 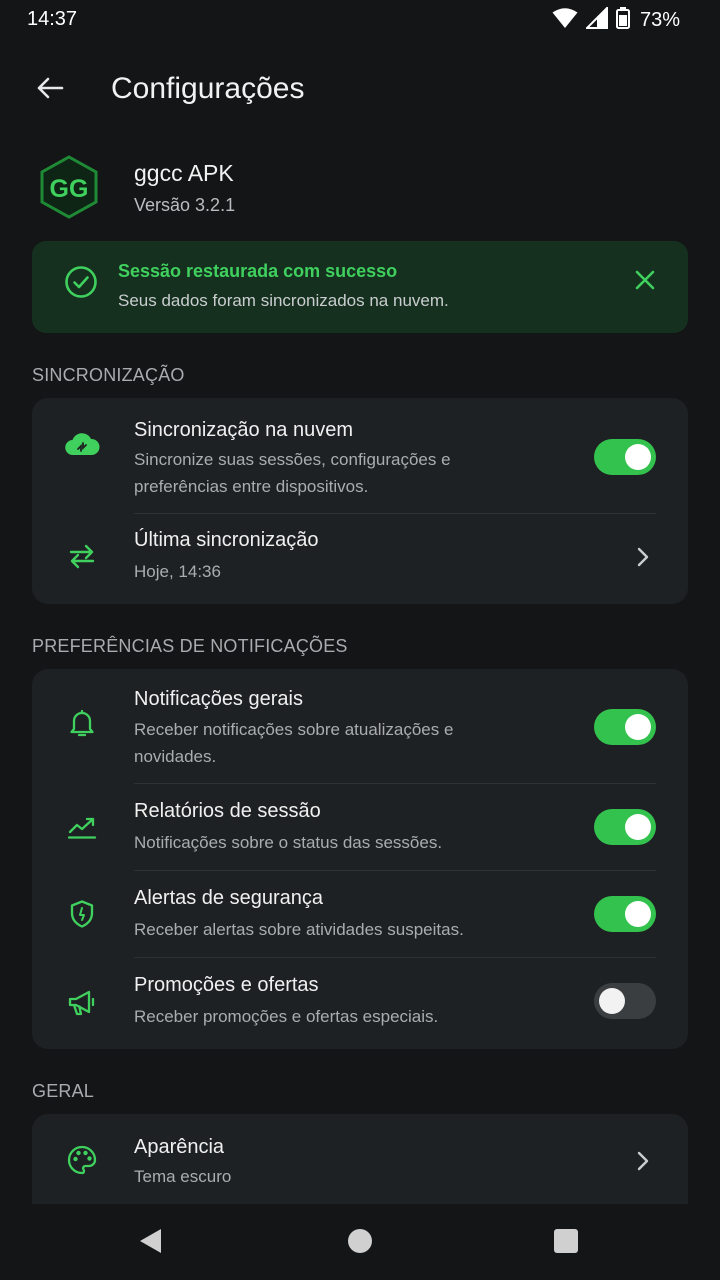 What do you see at coordinates (82, 828) in the screenshot?
I see `chart-line-icon` at bounding box center [82, 828].